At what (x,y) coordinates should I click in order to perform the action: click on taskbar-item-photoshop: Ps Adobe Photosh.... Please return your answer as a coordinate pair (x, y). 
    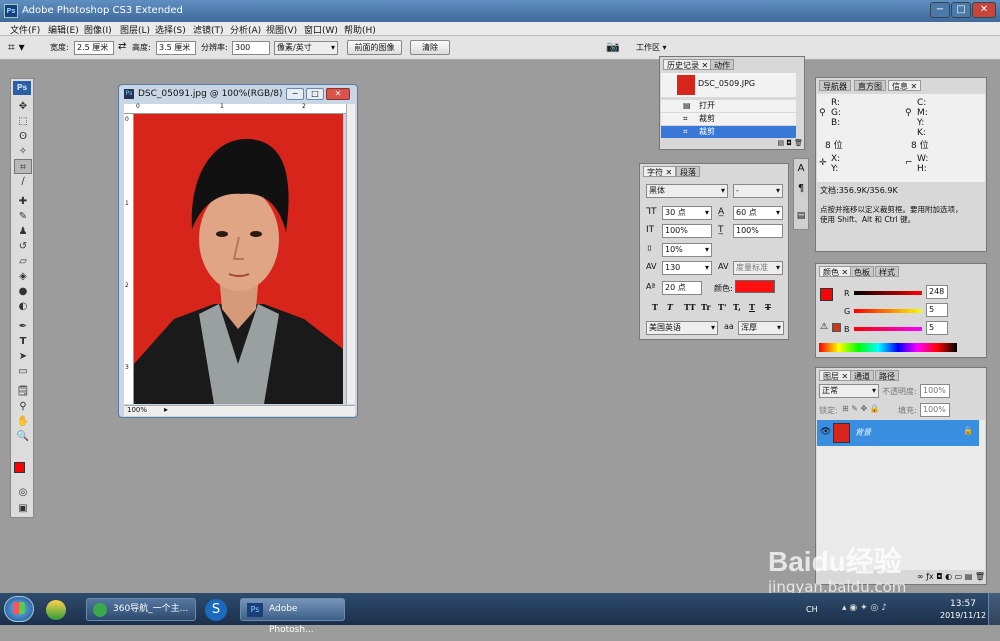
    Looking at the image, I should click on (292, 616).